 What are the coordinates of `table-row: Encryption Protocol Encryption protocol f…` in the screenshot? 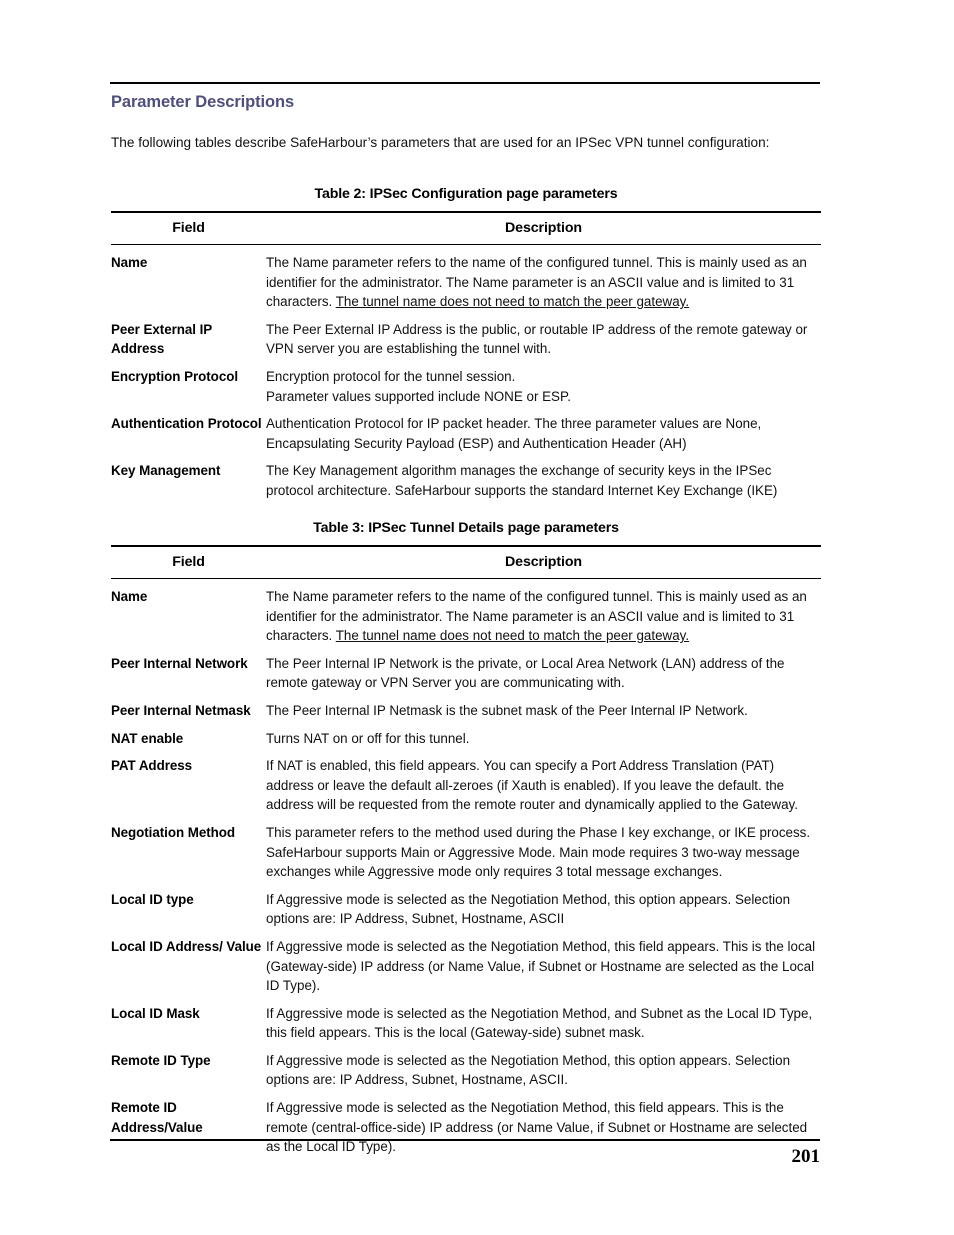 It's located at (466, 382).